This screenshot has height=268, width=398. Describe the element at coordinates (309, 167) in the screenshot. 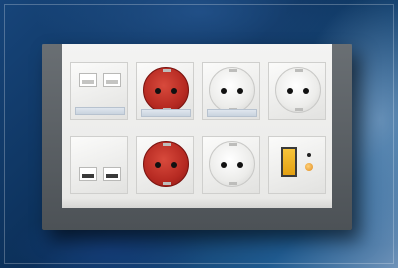

I see `indicator-light-icon` at that location.